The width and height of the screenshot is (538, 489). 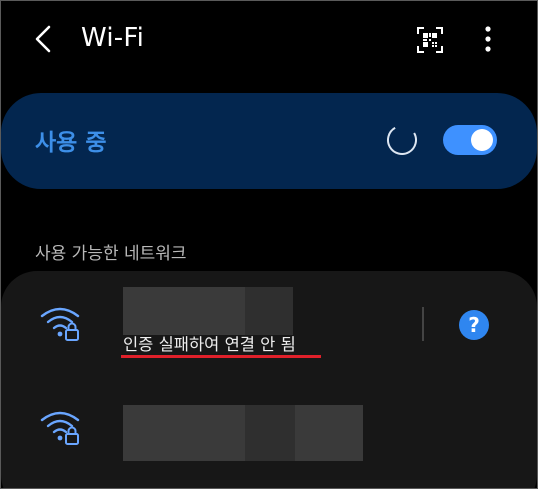 I want to click on more-options-button, so click(x=488, y=40).